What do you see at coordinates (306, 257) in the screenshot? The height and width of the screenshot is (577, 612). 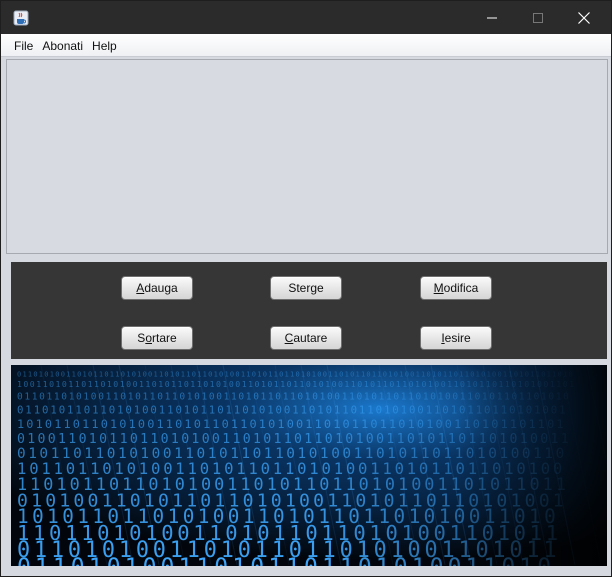 I see `separator` at bounding box center [306, 257].